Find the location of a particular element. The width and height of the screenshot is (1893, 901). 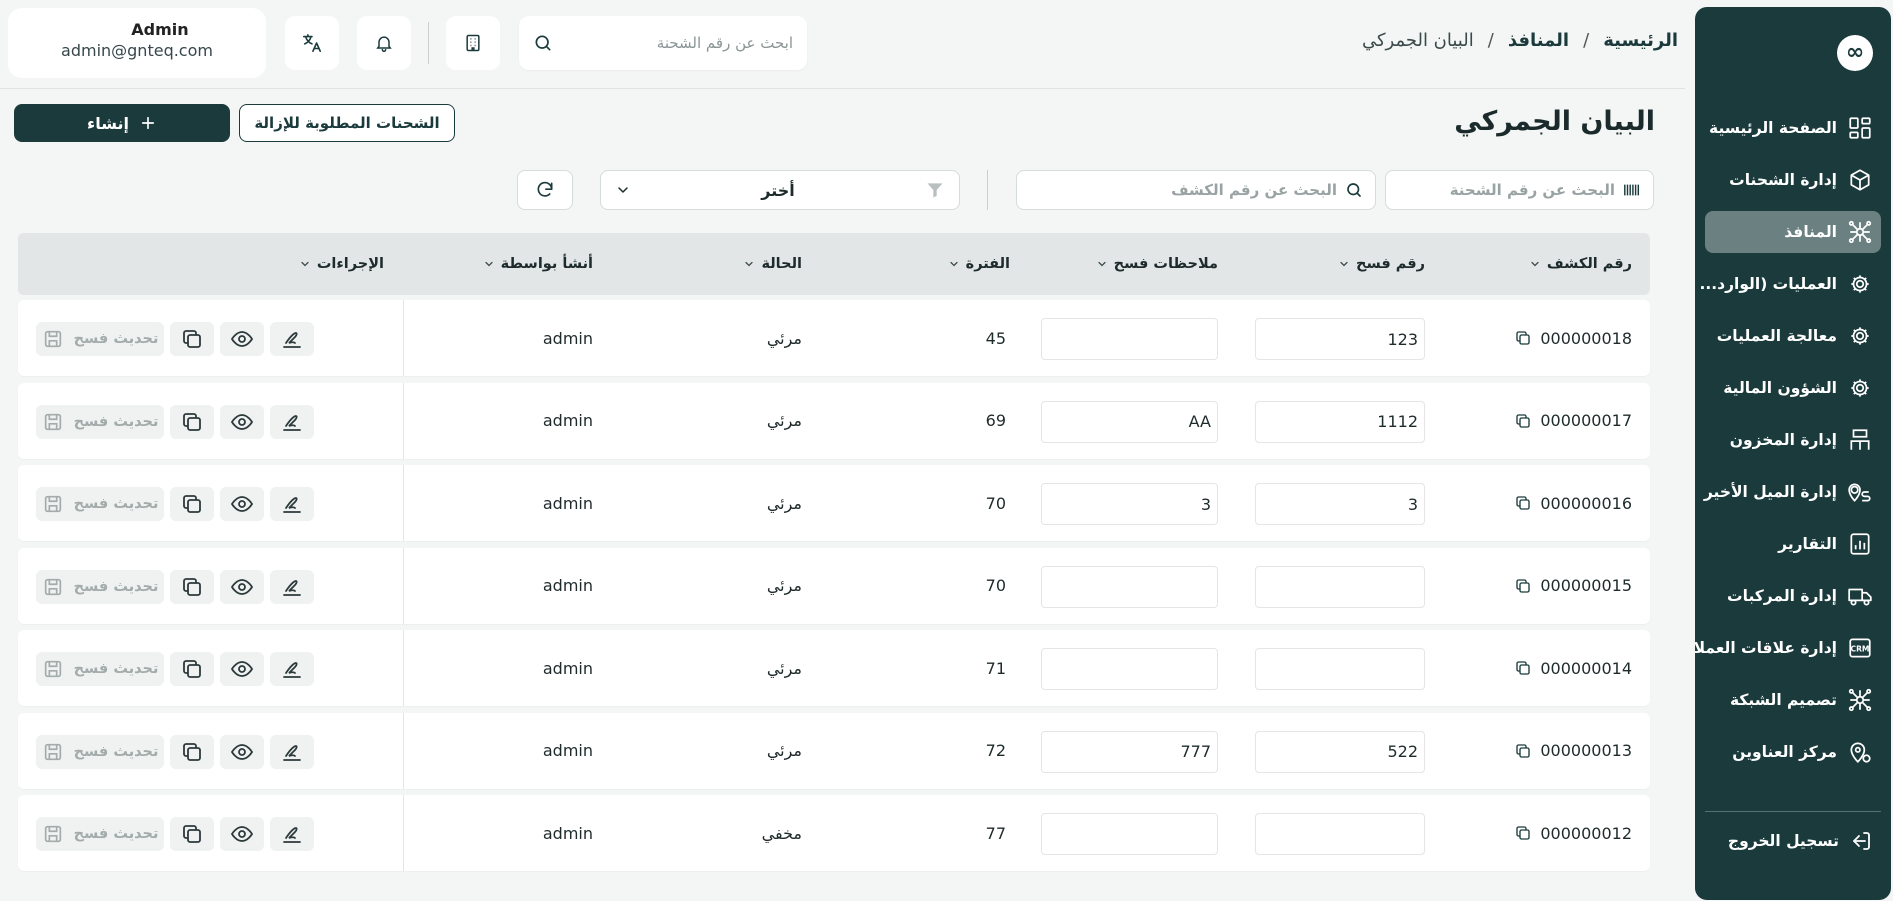

column-header-created-by: أنشأ بواسطة is located at coordinates (538, 264).